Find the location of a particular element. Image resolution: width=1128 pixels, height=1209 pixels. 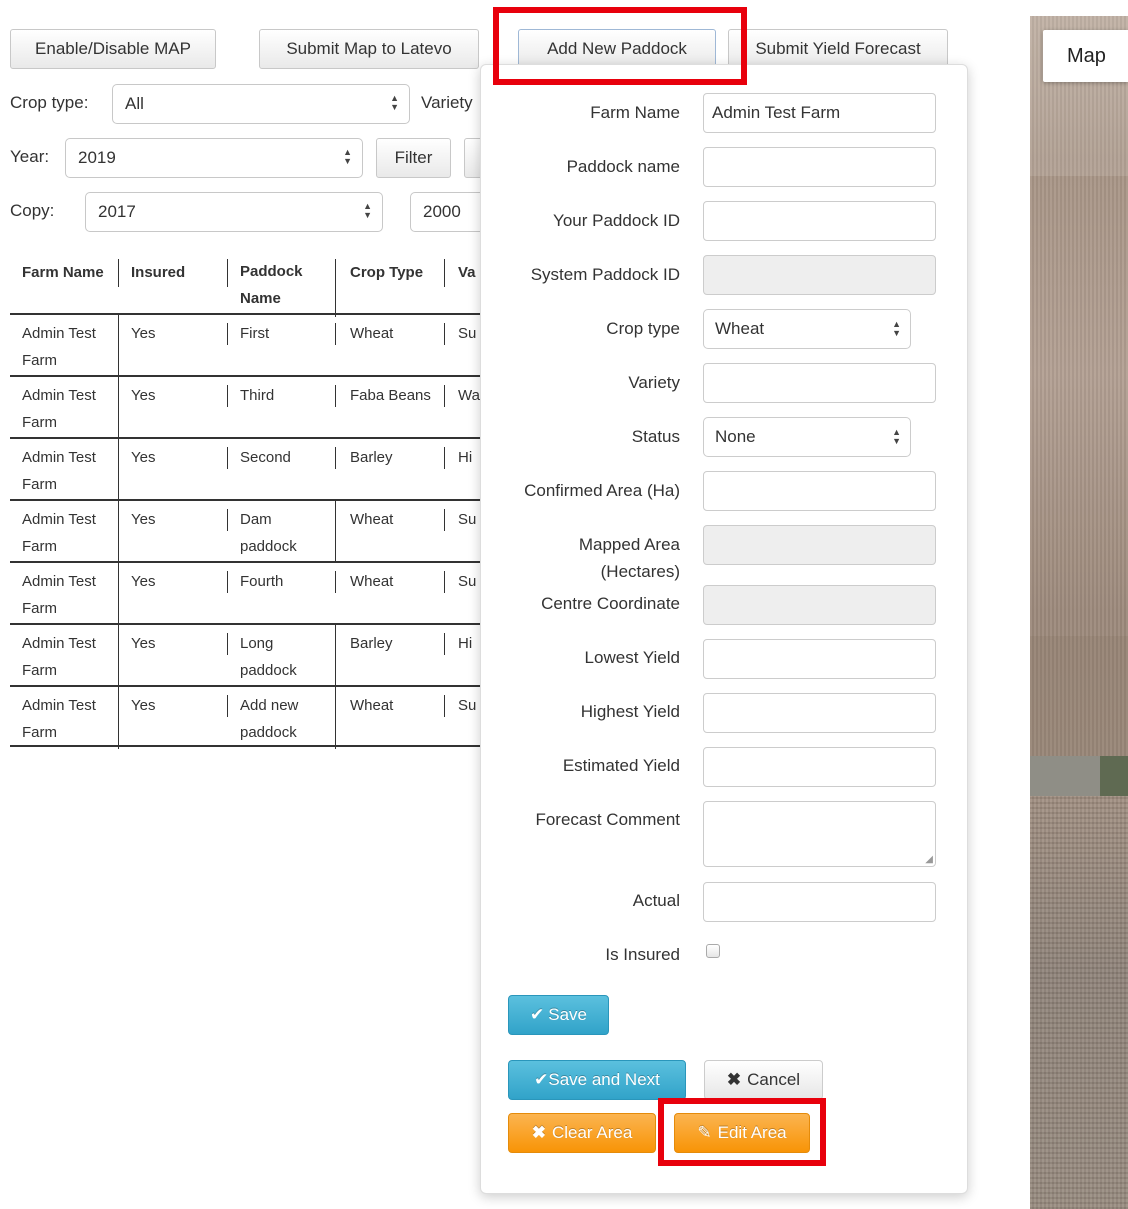

save-button: ✔ Save is located at coordinates (558, 1015).